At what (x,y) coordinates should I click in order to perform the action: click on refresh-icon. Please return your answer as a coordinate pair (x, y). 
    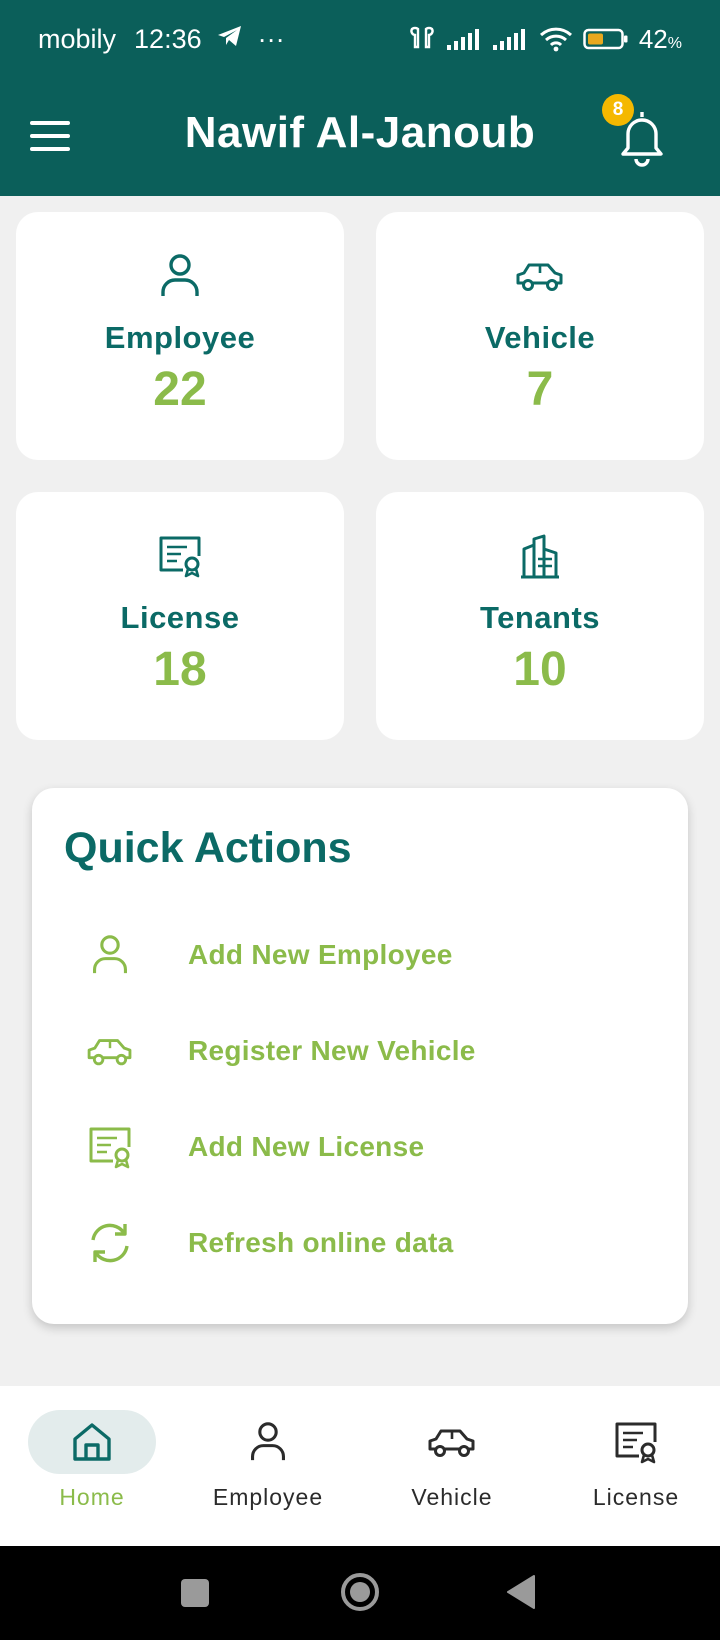
    Looking at the image, I should click on (110, 1243).